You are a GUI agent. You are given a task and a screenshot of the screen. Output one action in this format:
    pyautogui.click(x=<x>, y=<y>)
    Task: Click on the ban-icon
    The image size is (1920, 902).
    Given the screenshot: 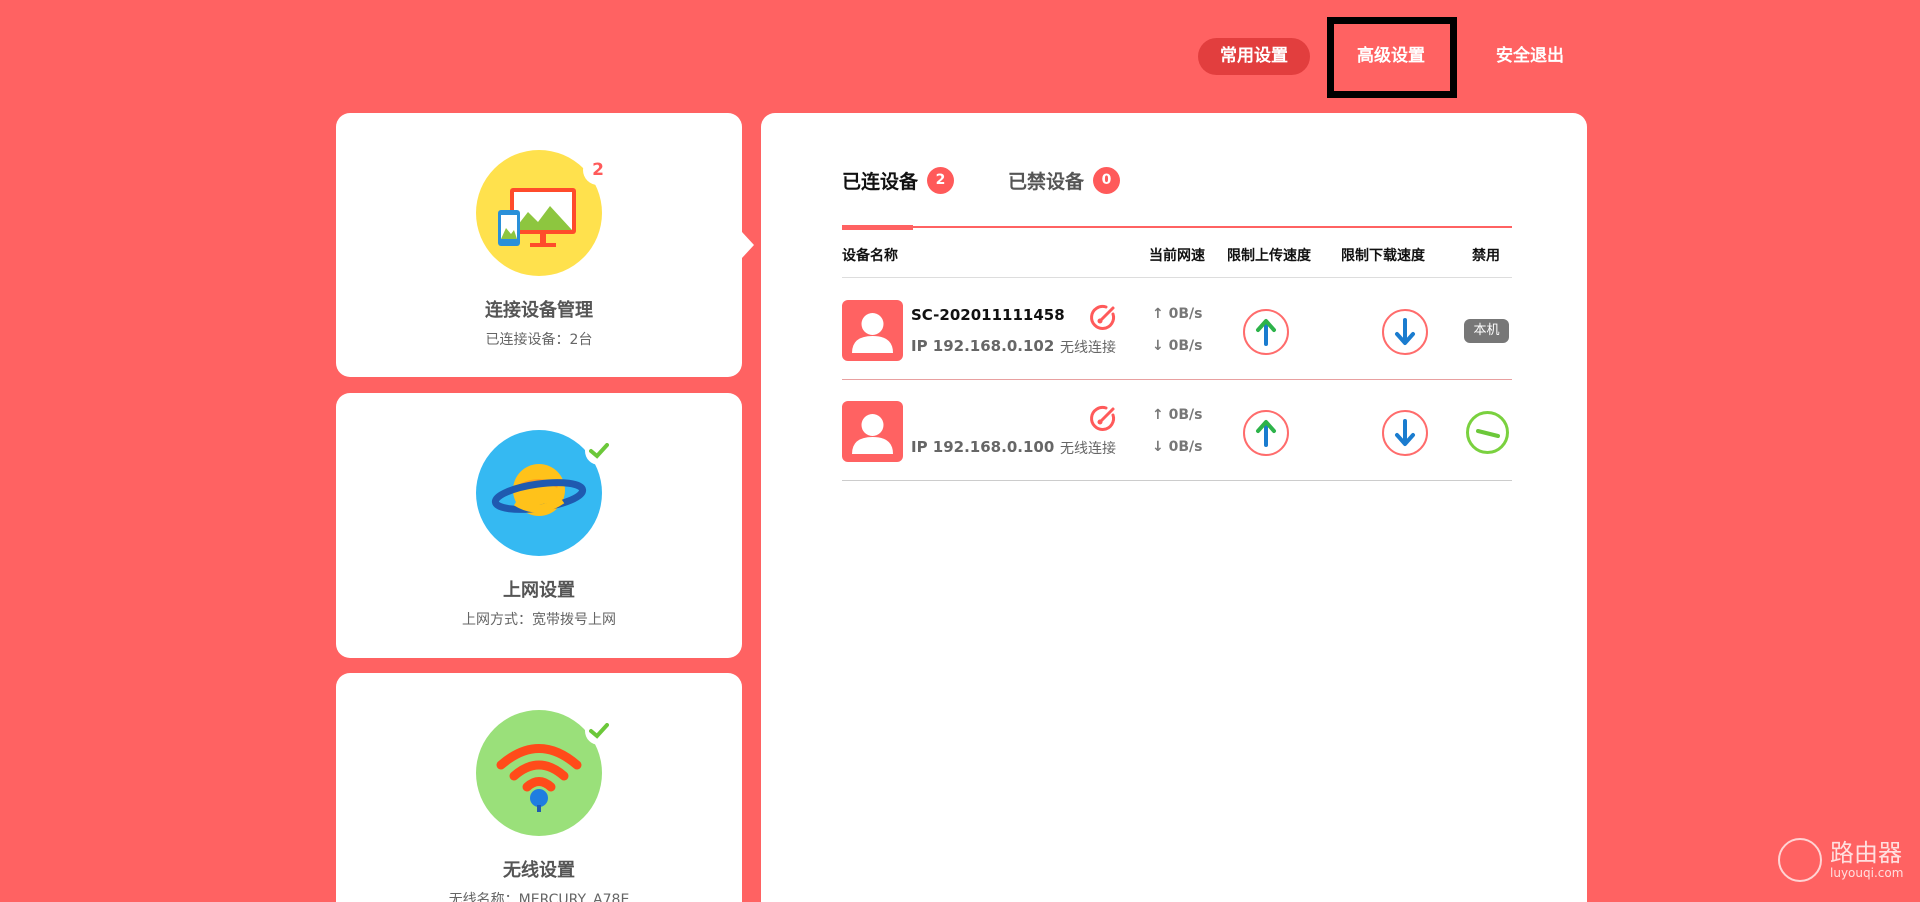 What is the action you would take?
    pyautogui.click(x=1487, y=433)
    